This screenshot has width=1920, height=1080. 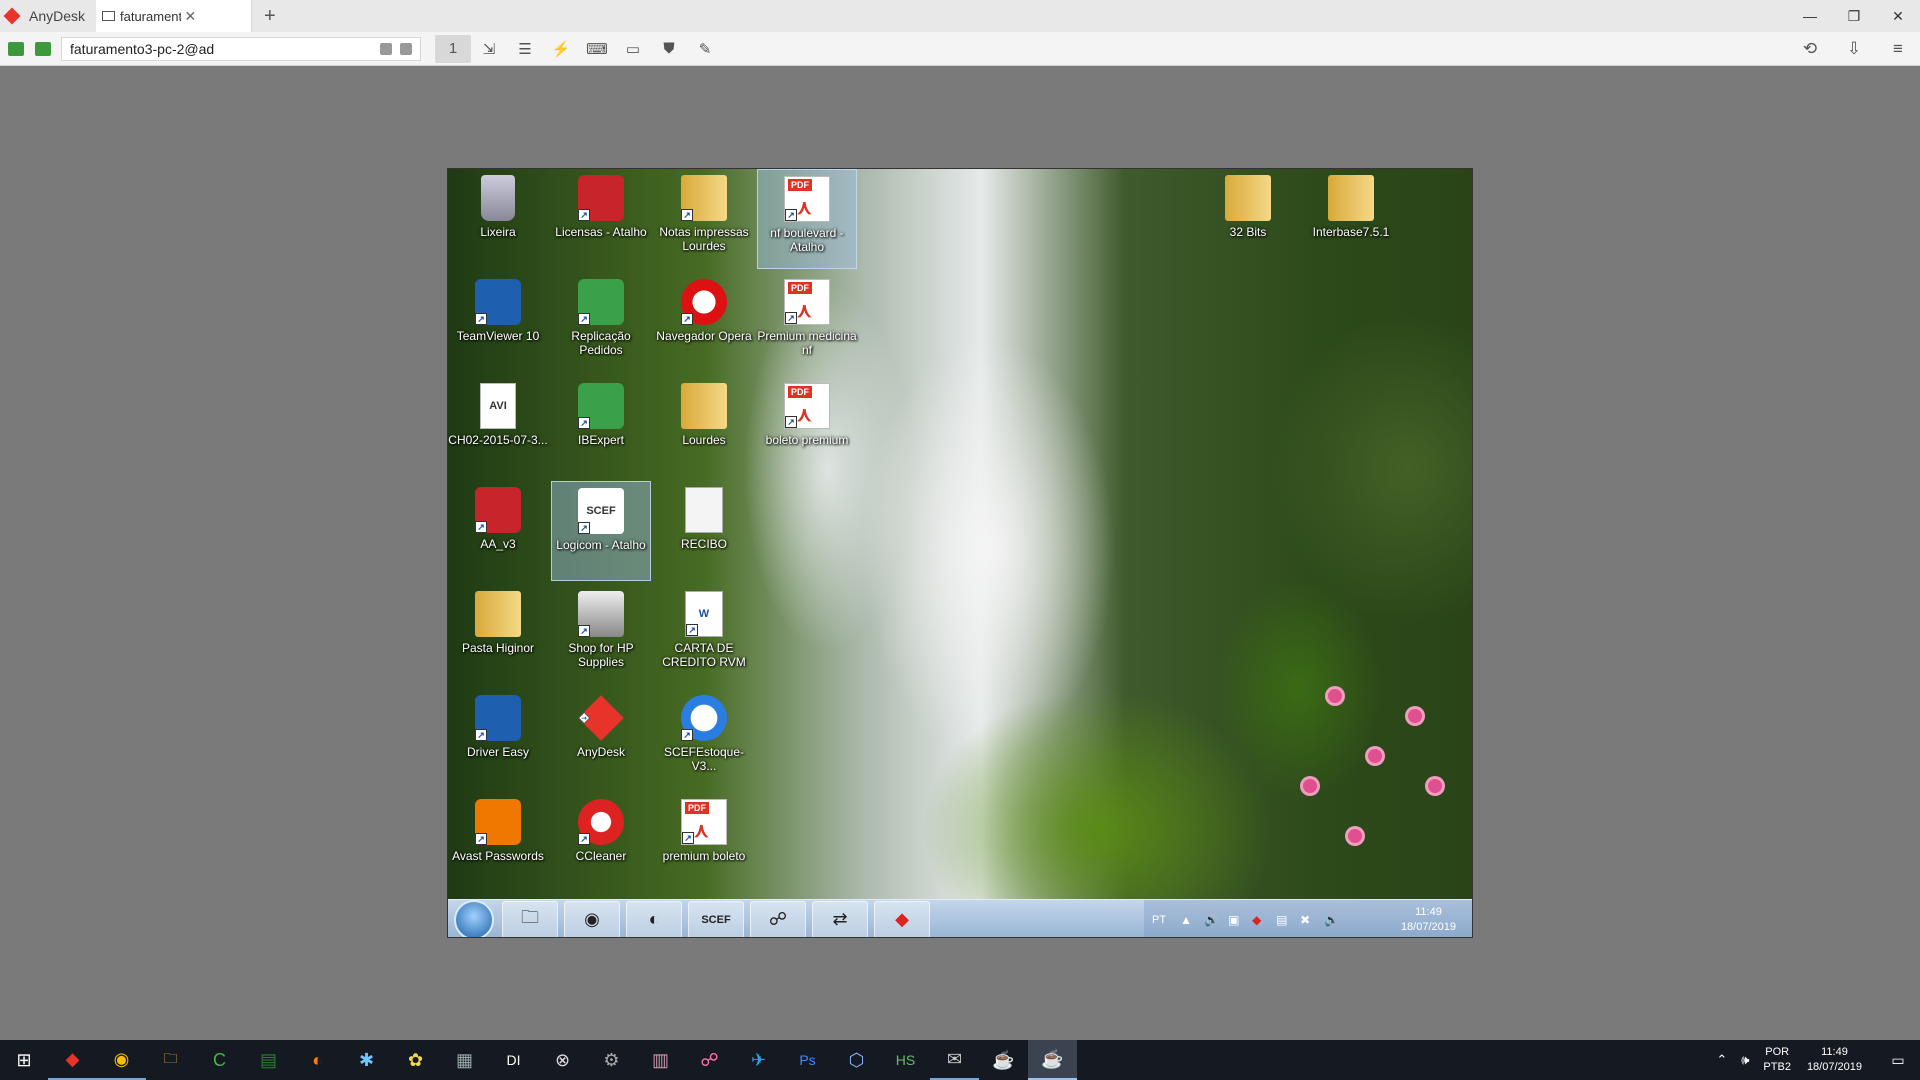 What do you see at coordinates (840, 918) in the screenshot?
I see `remote-taskbar-replicacao: ⇄` at bounding box center [840, 918].